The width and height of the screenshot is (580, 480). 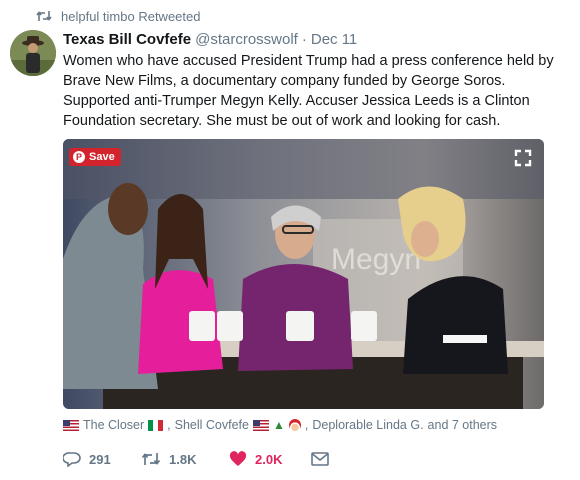 I want to click on like-count: 2.0K, so click(x=269, y=459).